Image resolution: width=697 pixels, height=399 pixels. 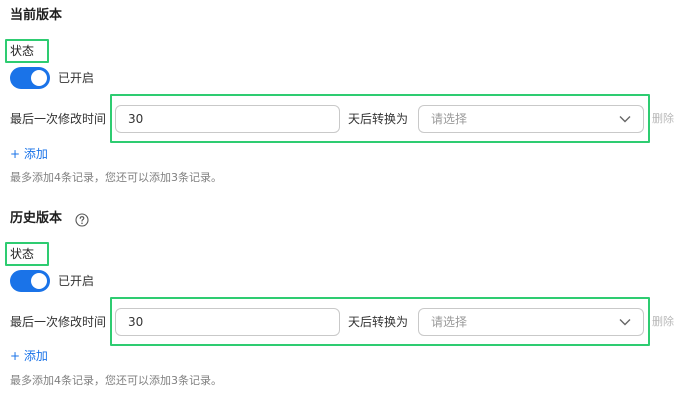 I want to click on current-add-link: + 添加, so click(x=29, y=154).